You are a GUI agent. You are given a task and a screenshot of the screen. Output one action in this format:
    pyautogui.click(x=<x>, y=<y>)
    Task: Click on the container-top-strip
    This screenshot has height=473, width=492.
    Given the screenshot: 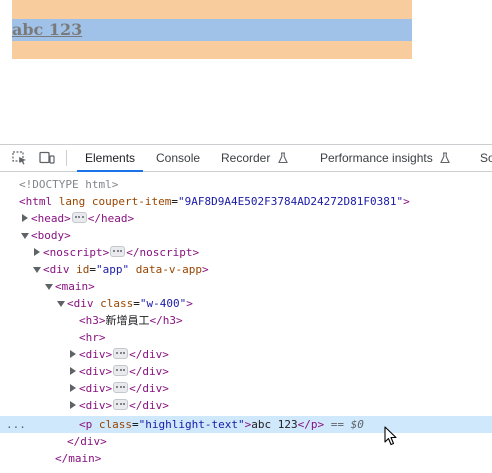 What is the action you would take?
    pyautogui.click(x=212, y=1)
    